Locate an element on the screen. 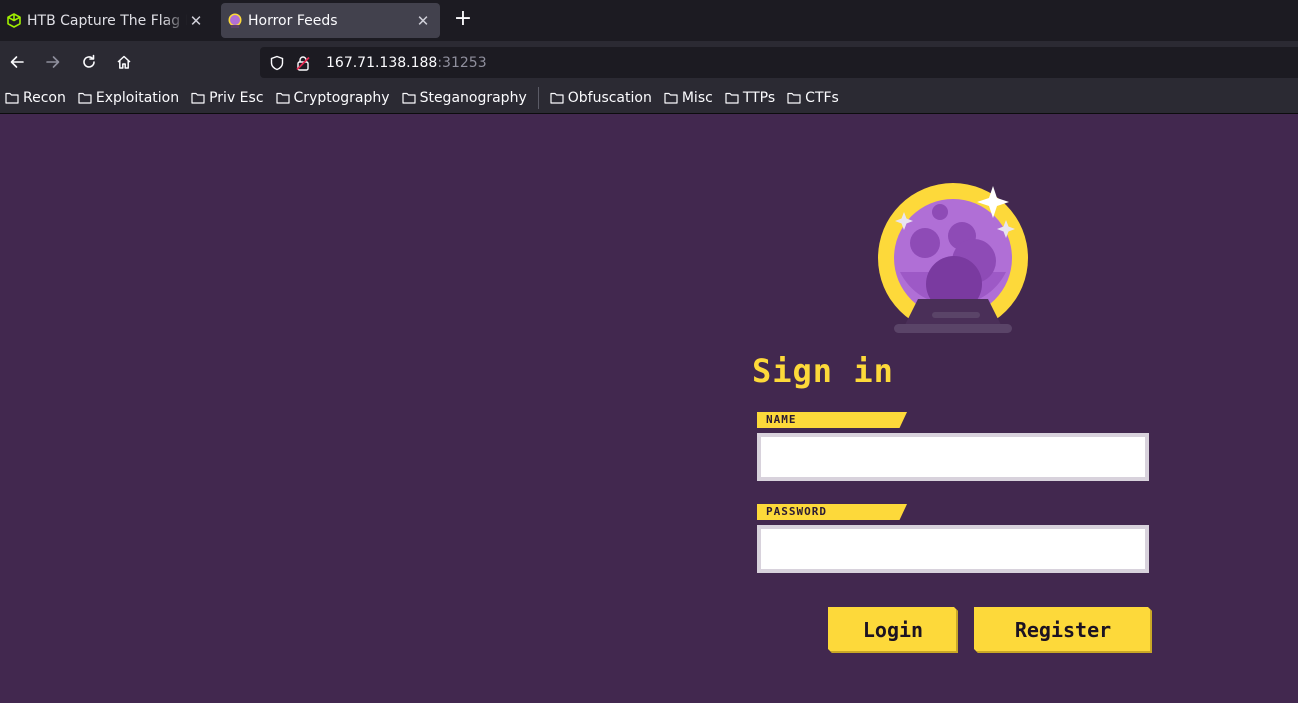 The image size is (1298, 703). bookmark-misc: Misc is located at coordinates (688, 98).